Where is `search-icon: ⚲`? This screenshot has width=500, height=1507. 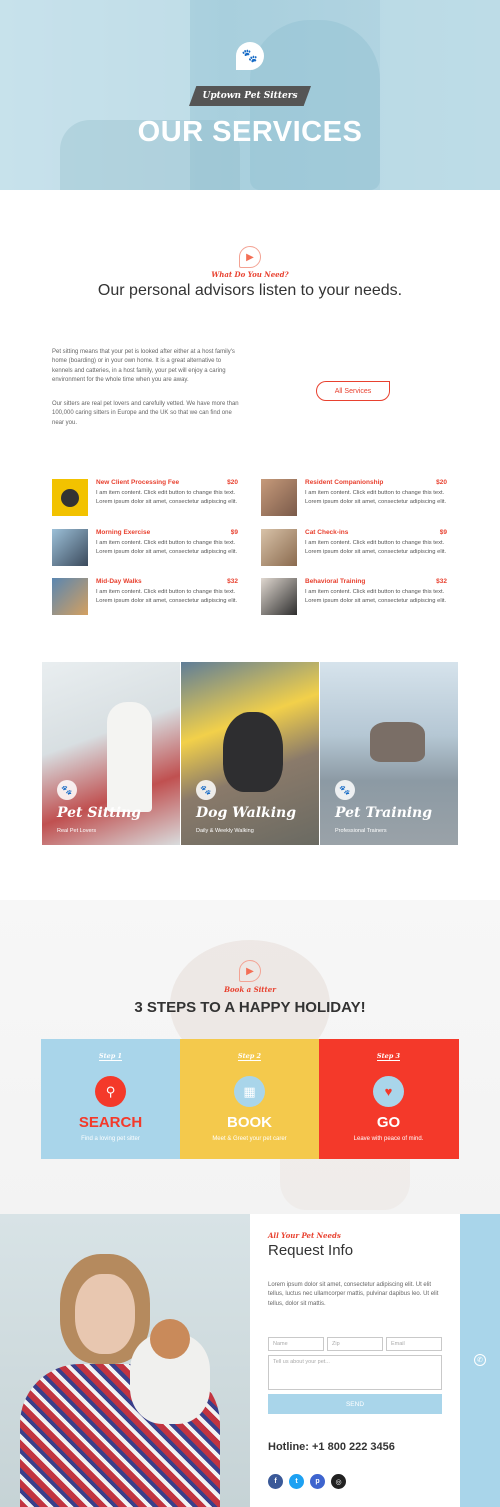
search-icon: ⚲ is located at coordinates (110, 1091).